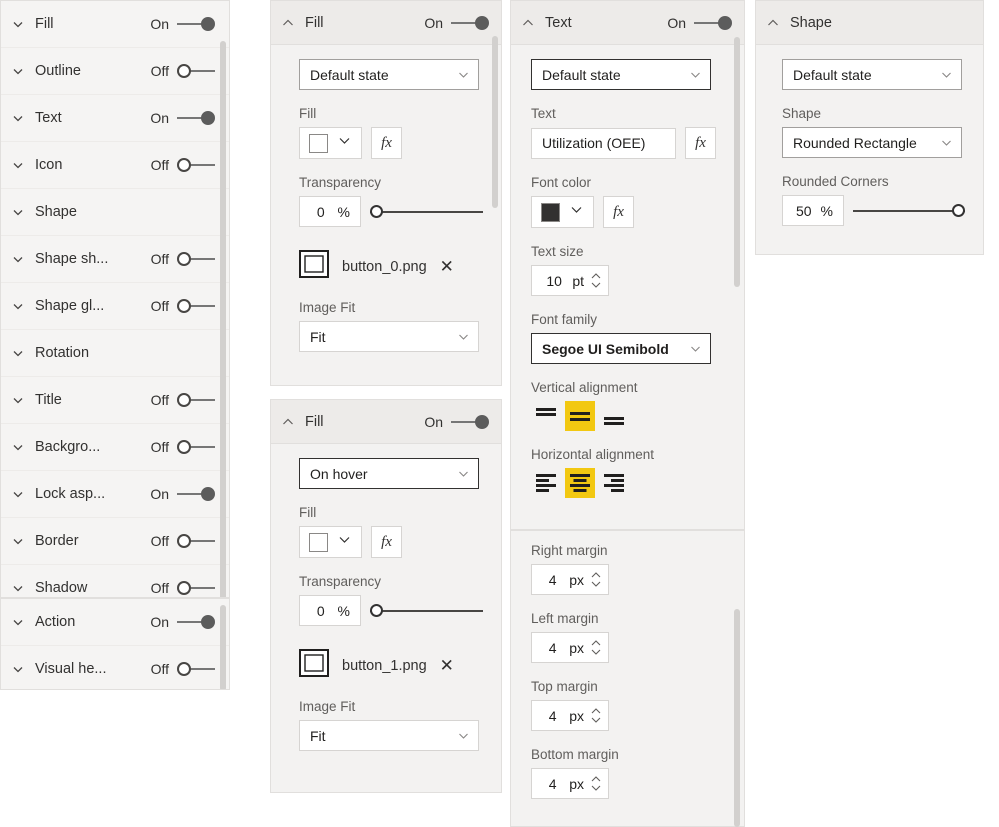  I want to click on sidebar-toggle-lock-asp: On, so click(180, 494).